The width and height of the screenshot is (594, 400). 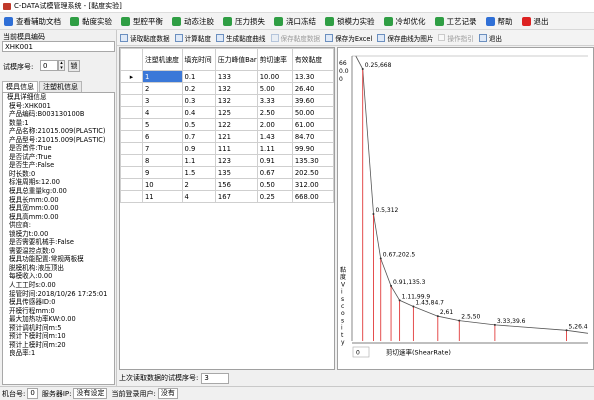 I want to click on table-cell: 3.33, so click(x=274, y=100).